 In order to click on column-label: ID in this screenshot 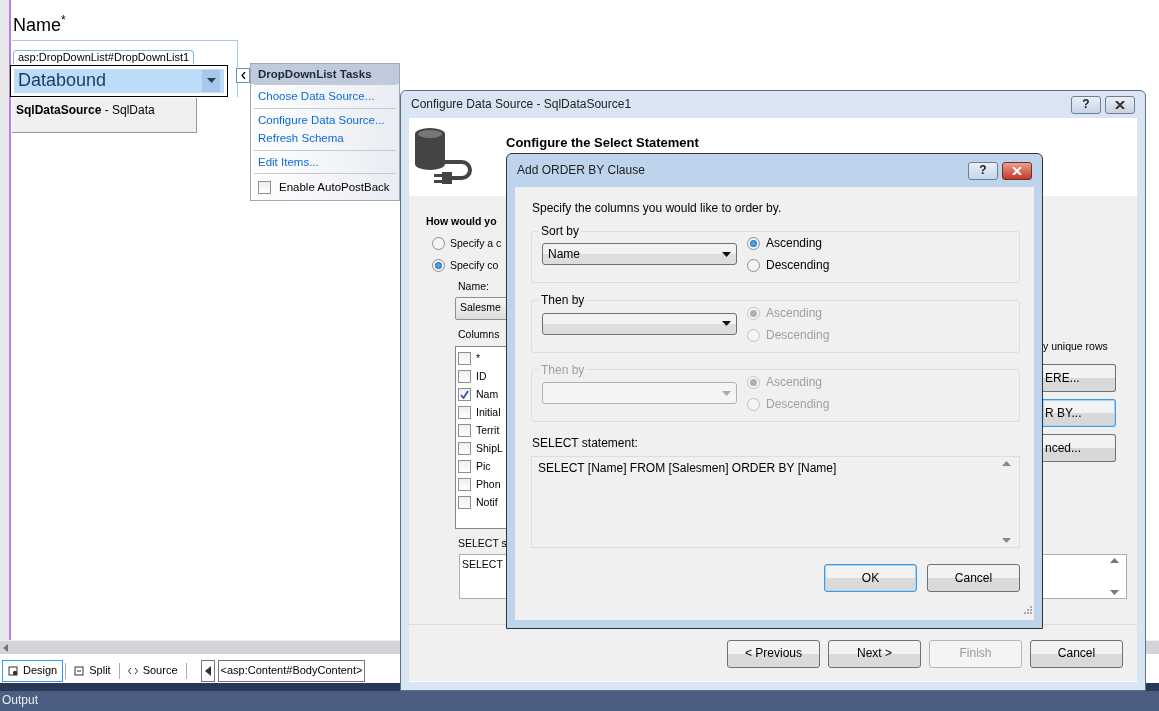, I will do `click(481, 377)`.